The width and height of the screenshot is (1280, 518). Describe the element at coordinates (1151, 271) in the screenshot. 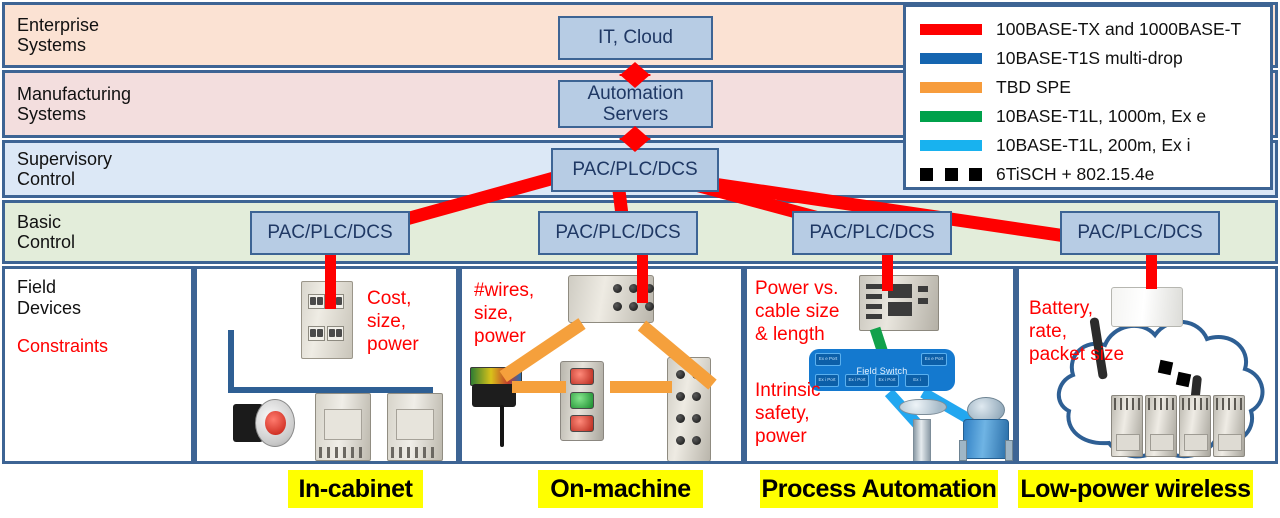

I see `red-drop-wireless` at that location.